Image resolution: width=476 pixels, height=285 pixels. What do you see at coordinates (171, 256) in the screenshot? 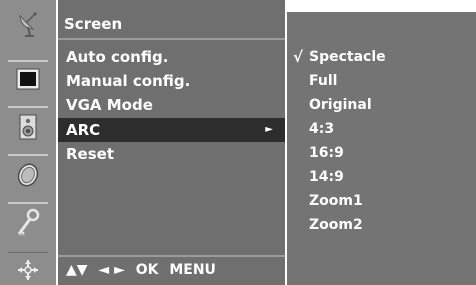
I see `footer-divider` at bounding box center [171, 256].